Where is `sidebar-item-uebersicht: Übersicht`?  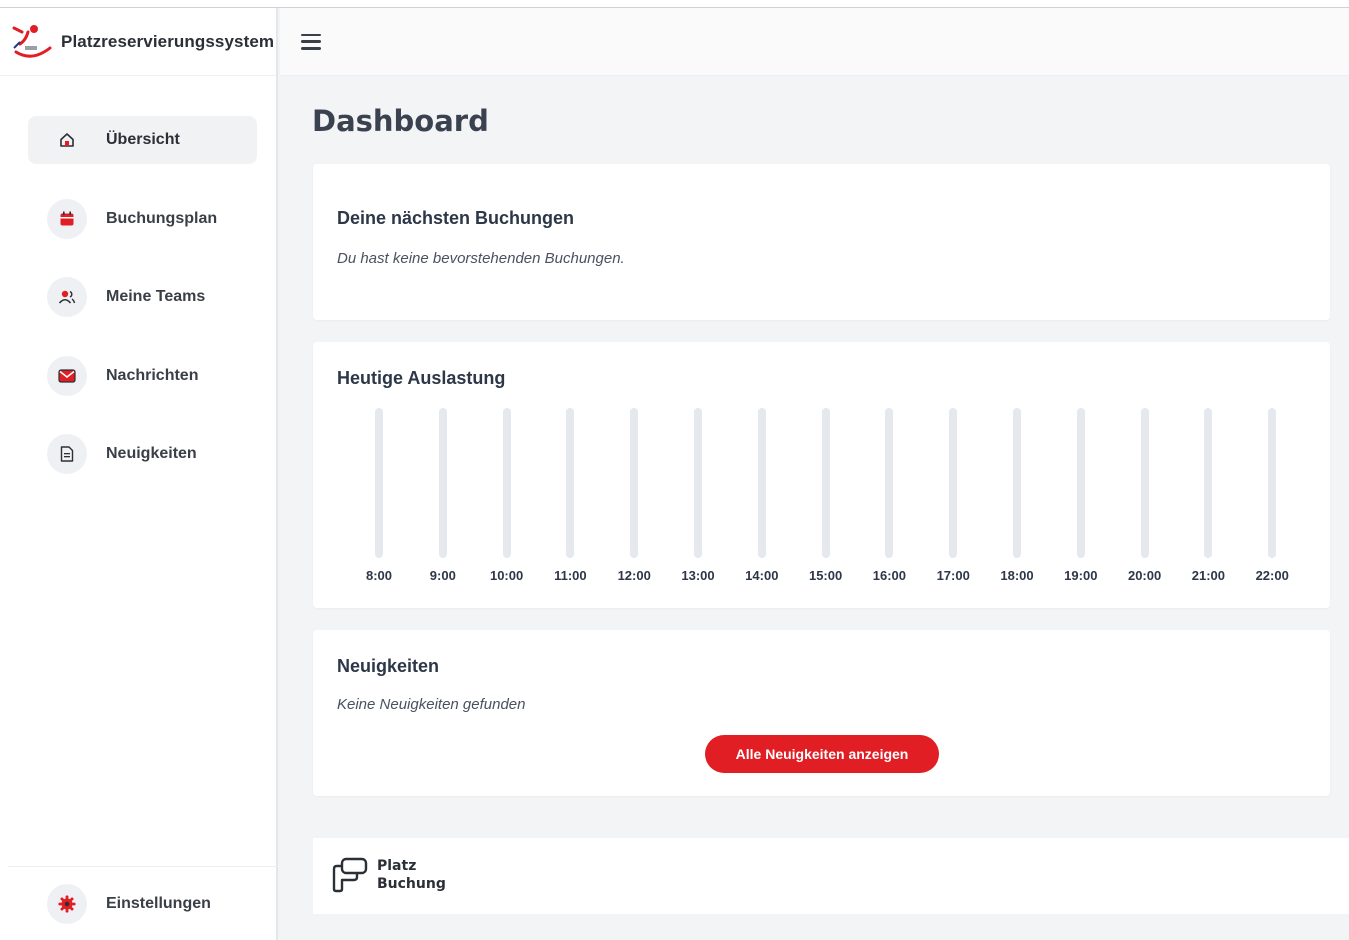
sidebar-item-uebersicht: Übersicht is located at coordinates (142, 140).